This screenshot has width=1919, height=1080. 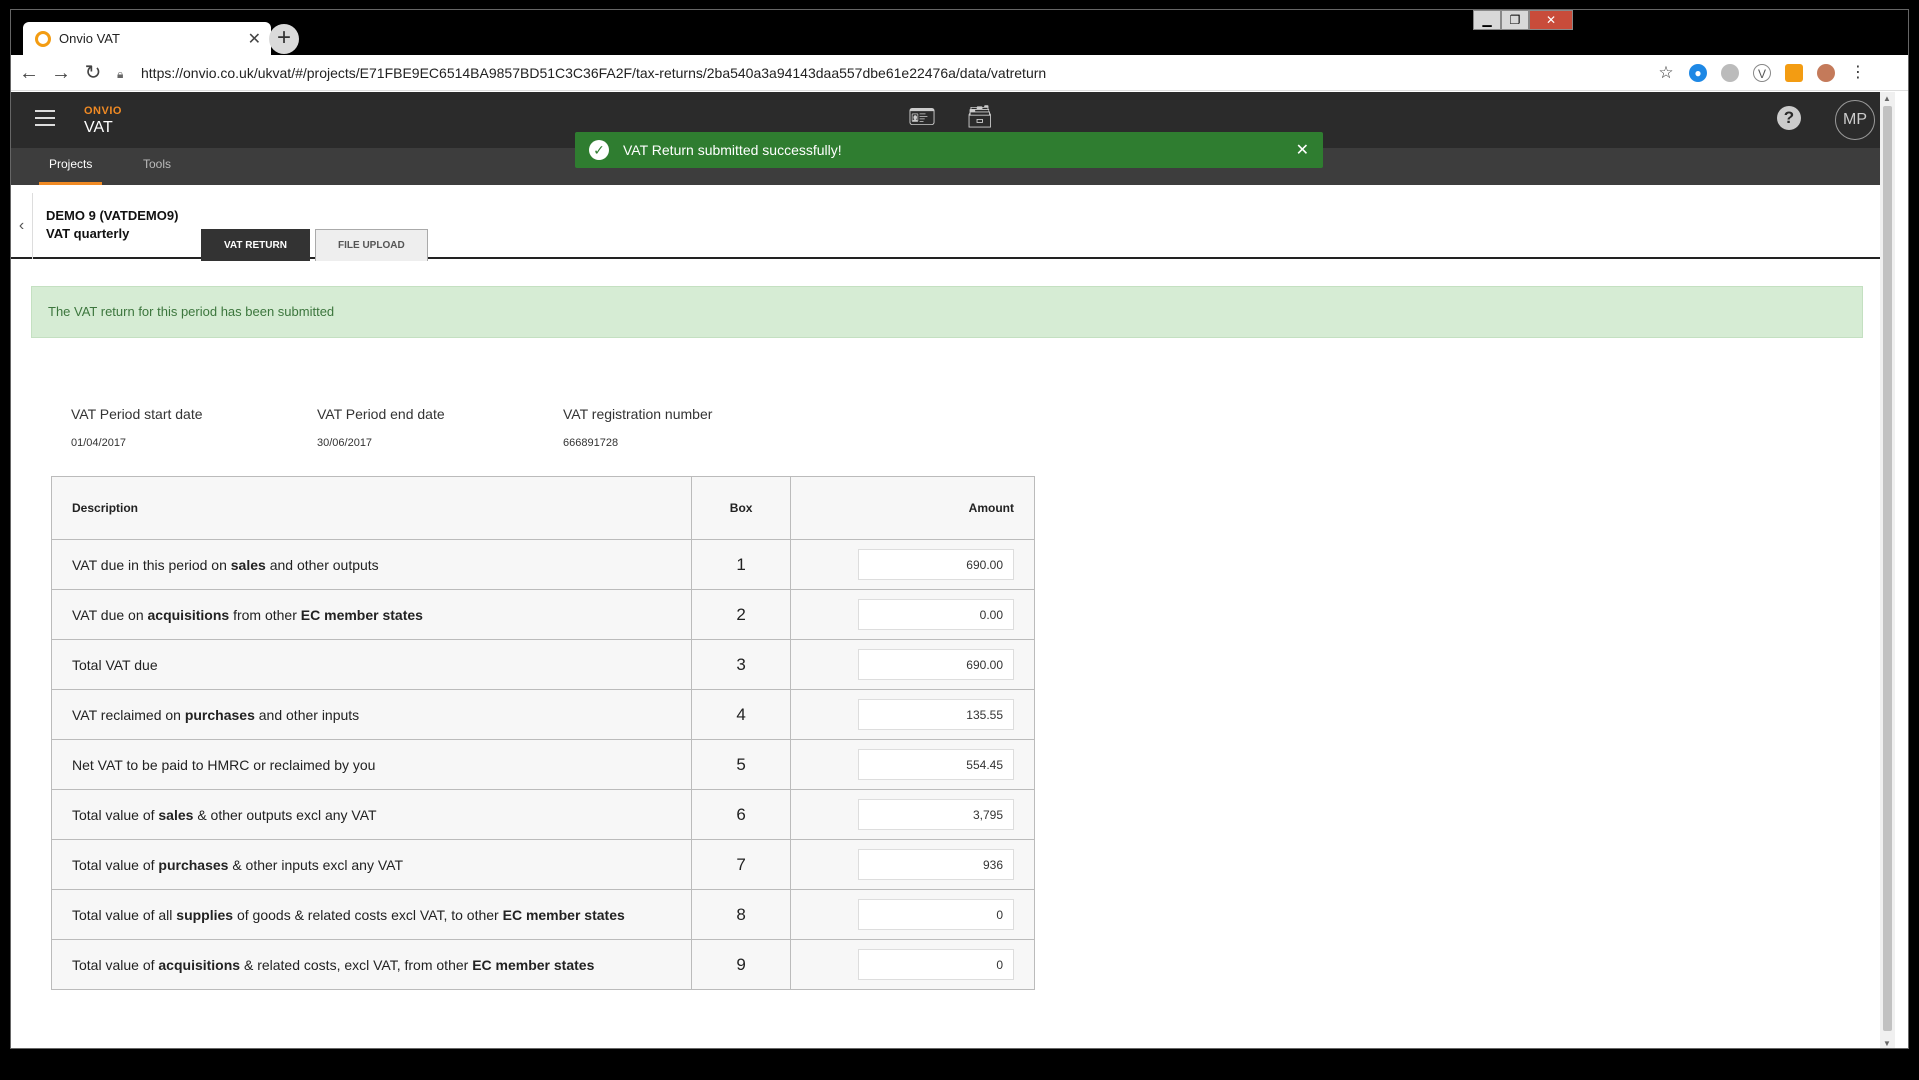 I want to click on description-text: VAT due on, so click(x=110, y=614).